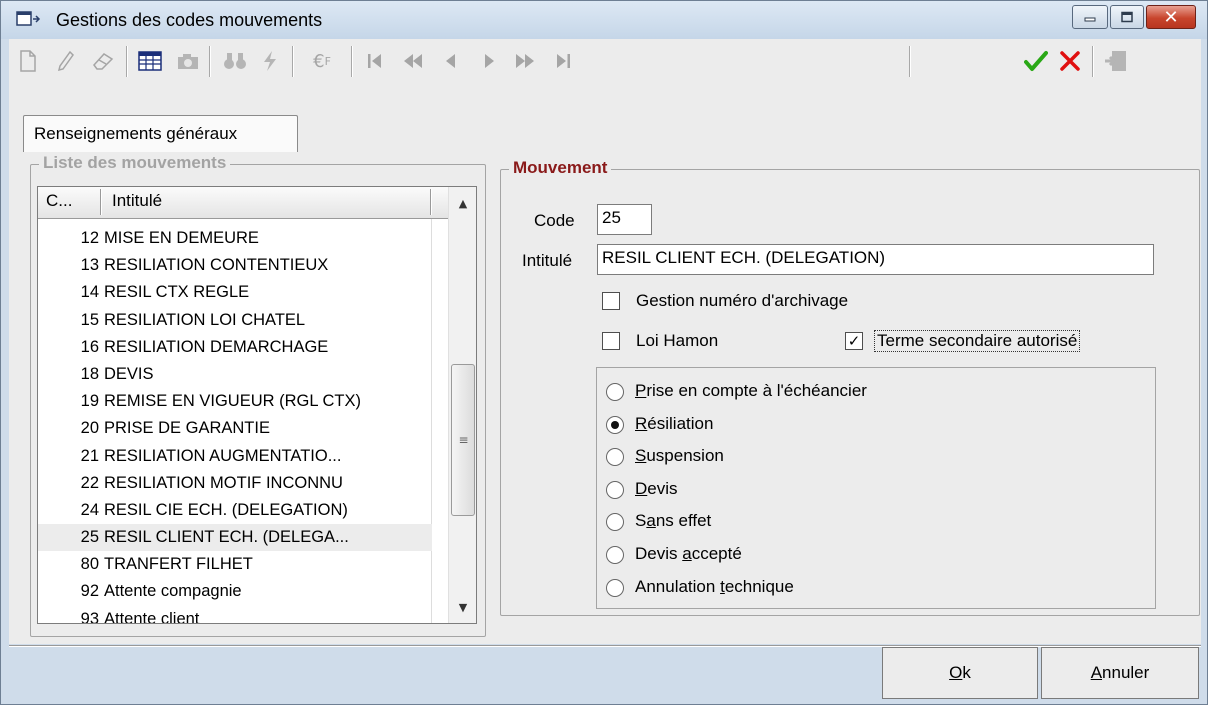  Describe the element at coordinates (235, 61) in the screenshot. I see `binoculars-search-icon` at that location.